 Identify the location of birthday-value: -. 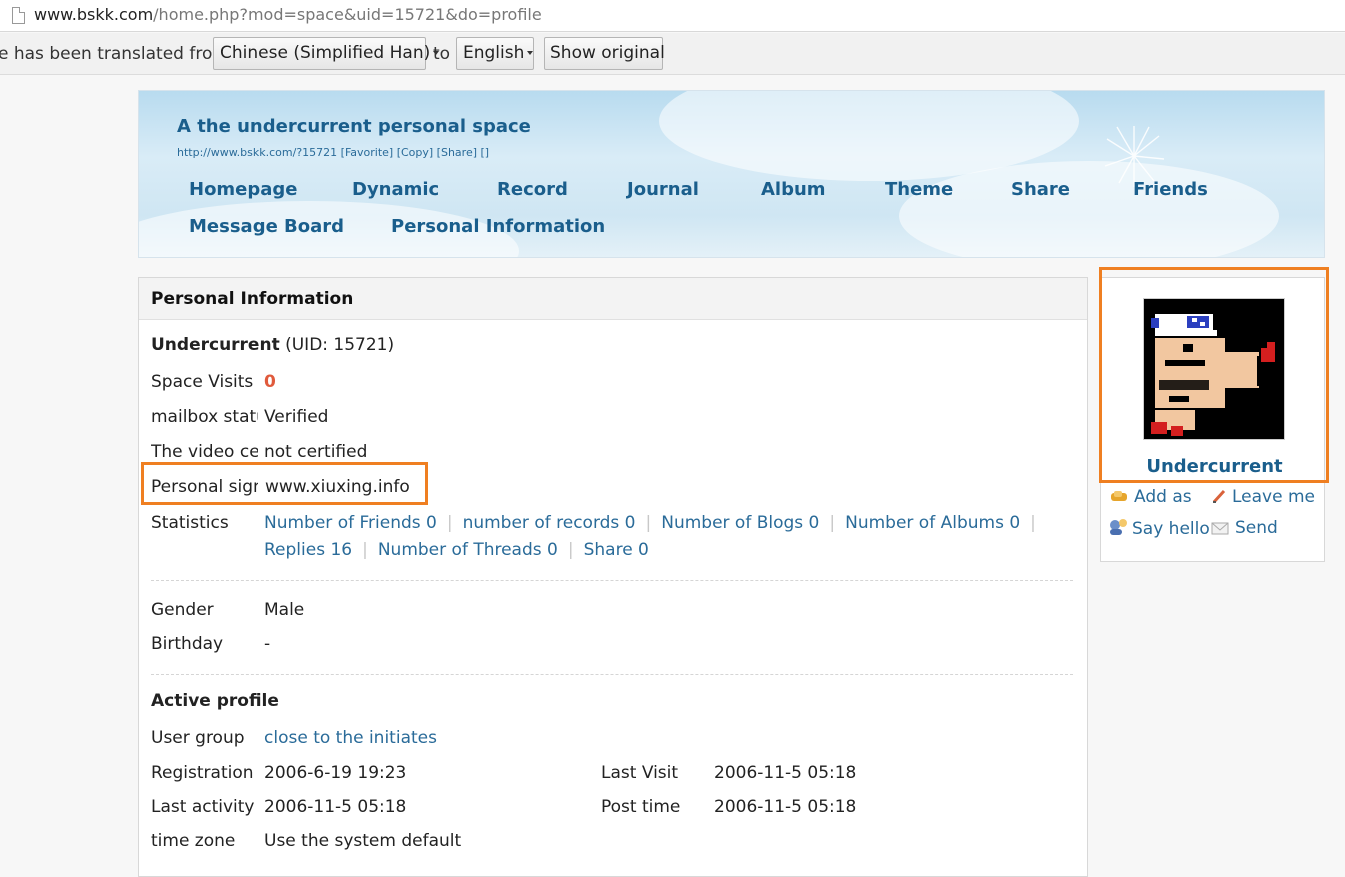
(267, 644).